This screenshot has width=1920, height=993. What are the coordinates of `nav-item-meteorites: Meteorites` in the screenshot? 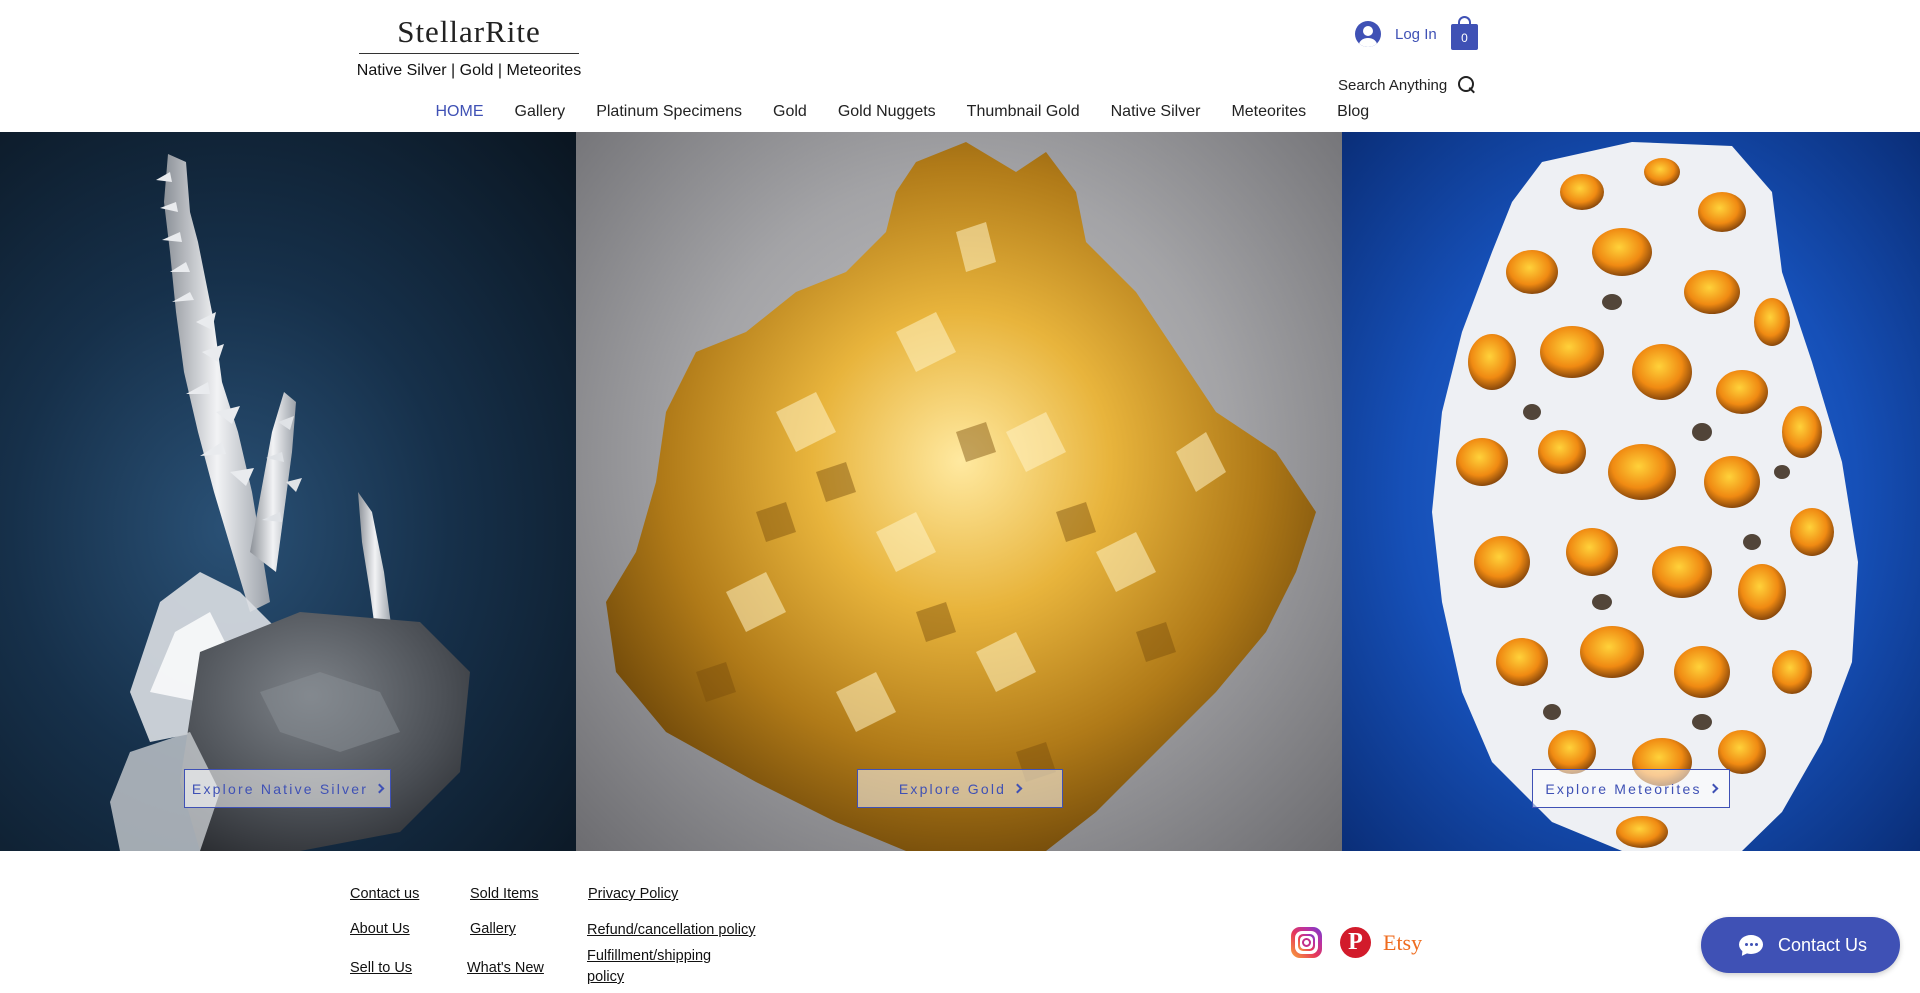 It's located at (1269, 112).